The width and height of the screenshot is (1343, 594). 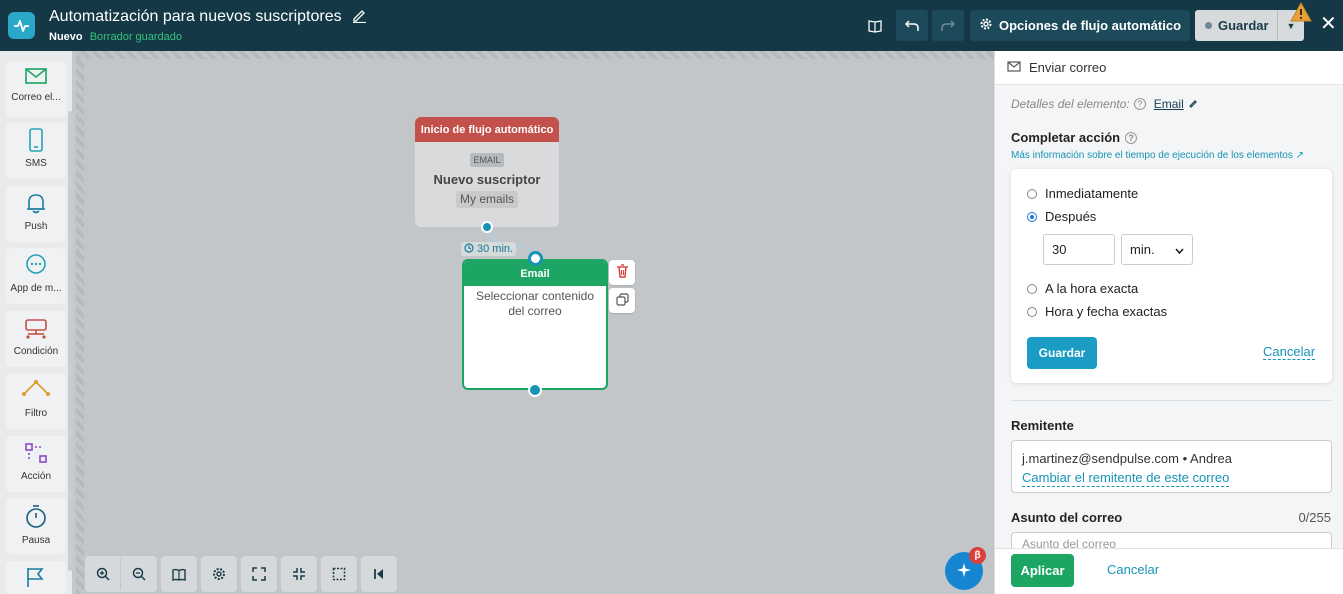 What do you see at coordinates (339, 574) in the screenshot?
I see `select-area-icon` at bounding box center [339, 574].